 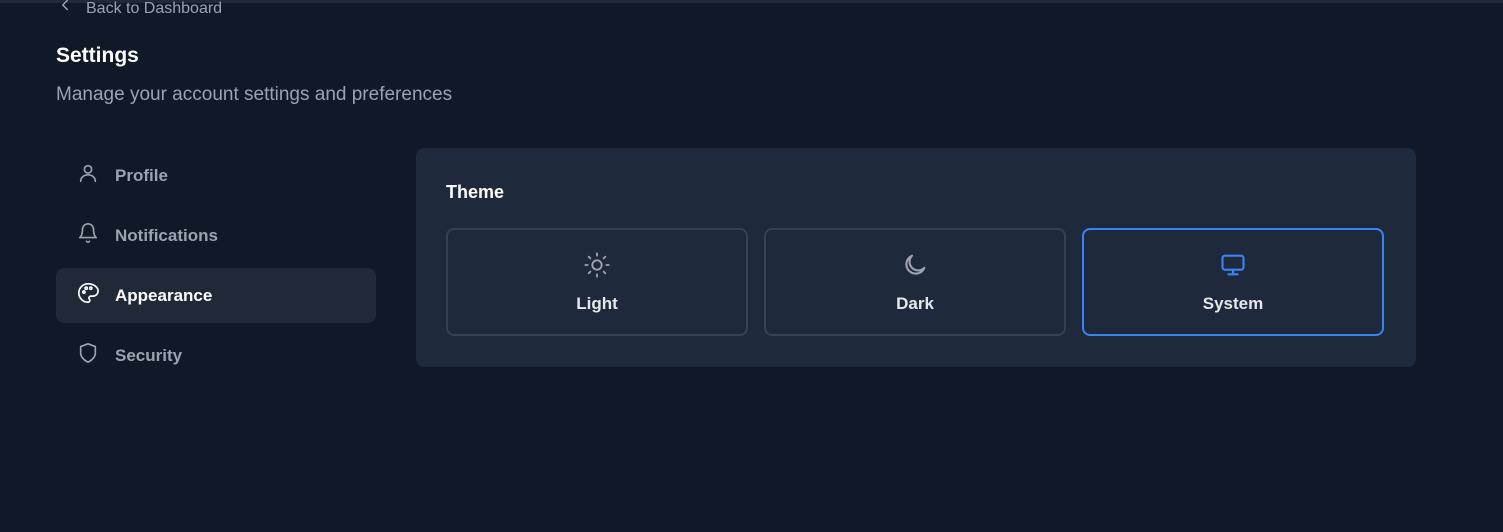 I want to click on sun-icon, so click(x=597, y=267).